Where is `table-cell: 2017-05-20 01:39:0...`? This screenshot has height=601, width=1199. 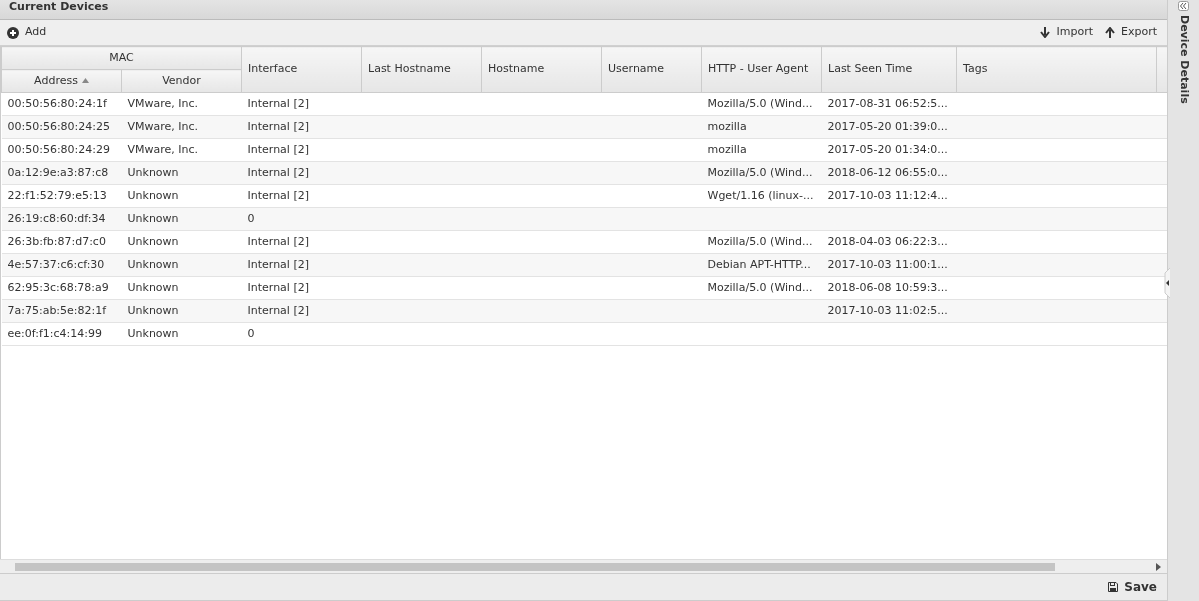
table-cell: 2017-05-20 01:39:0... is located at coordinates (887, 126).